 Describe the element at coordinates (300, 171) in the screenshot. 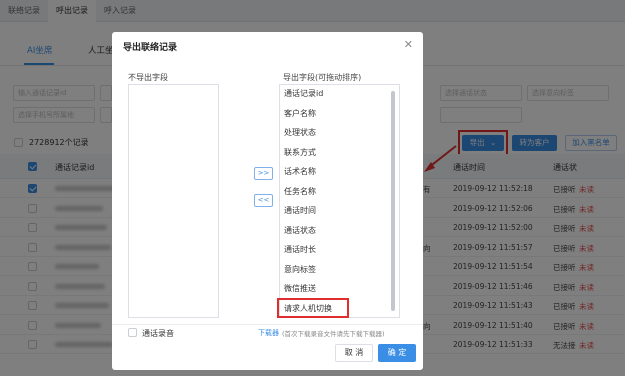

I see `export-field-item: 话术名称` at that location.